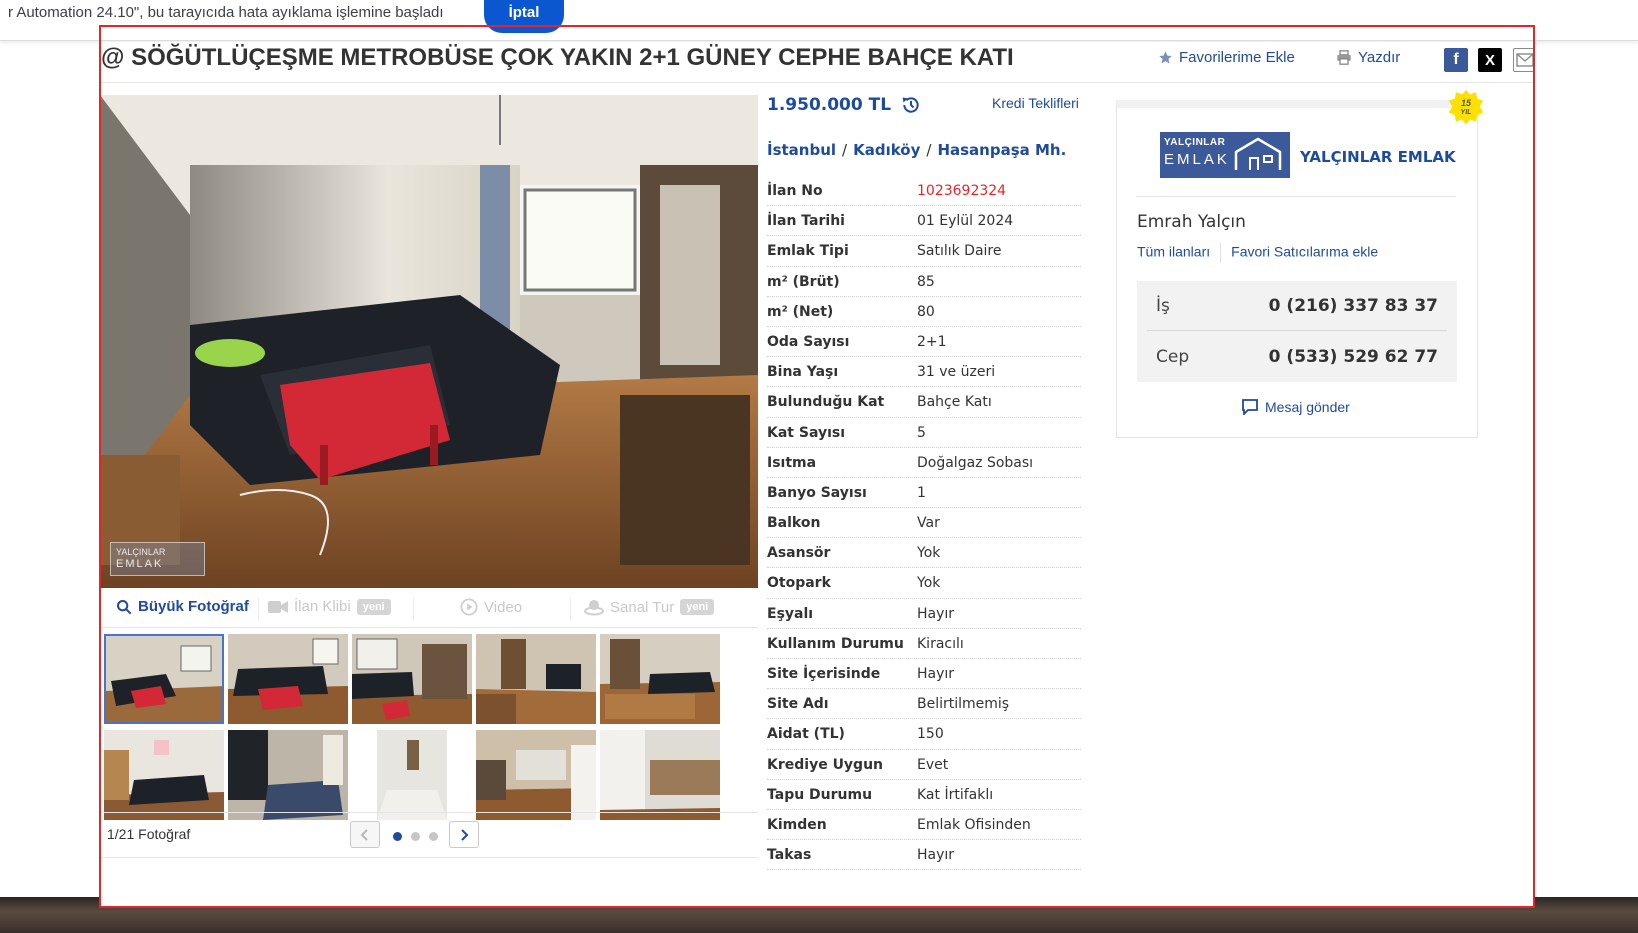  Describe the element at coordinates (789, 855) in the screenshot. I see `detail-label: Takas` at that location.